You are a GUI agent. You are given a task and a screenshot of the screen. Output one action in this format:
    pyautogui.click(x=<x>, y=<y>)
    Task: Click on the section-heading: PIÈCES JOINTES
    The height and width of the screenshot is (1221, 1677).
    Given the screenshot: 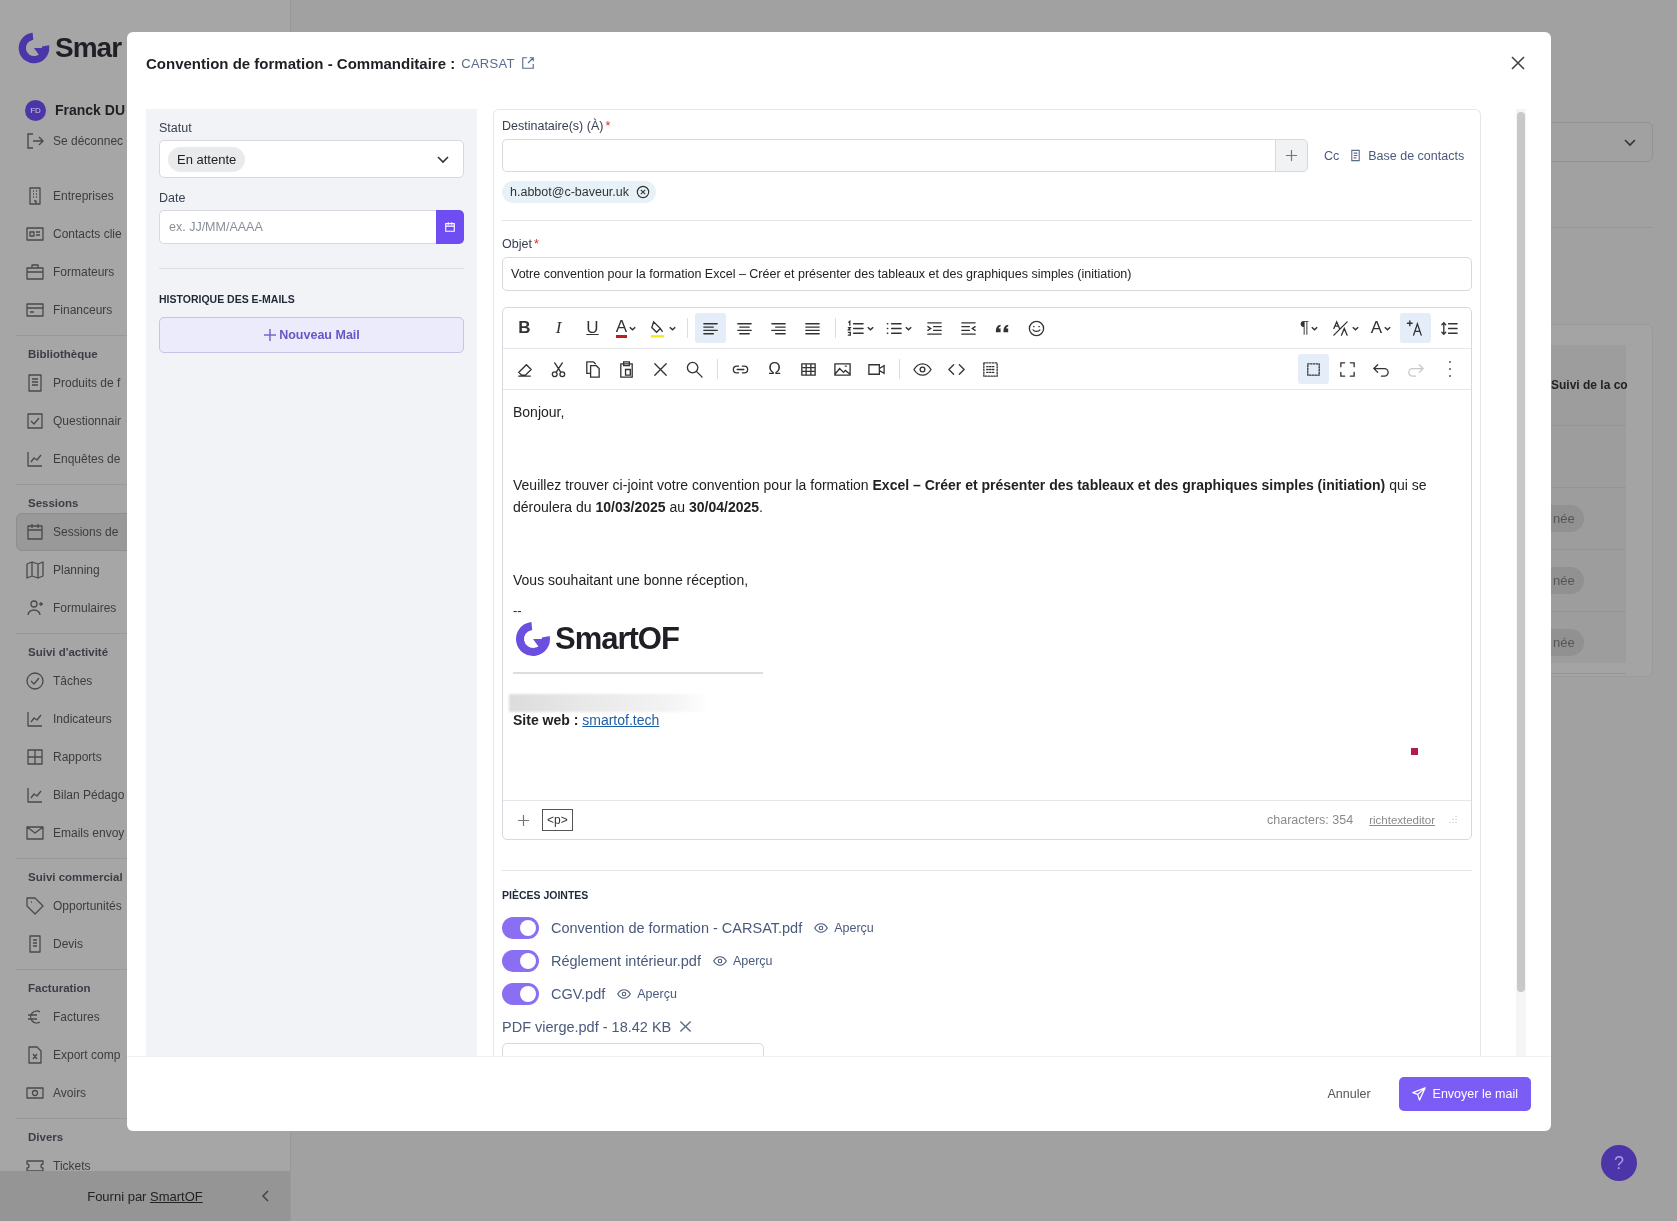 What is the action you would take?
    pyautogui.click(x=546, y=895)
    